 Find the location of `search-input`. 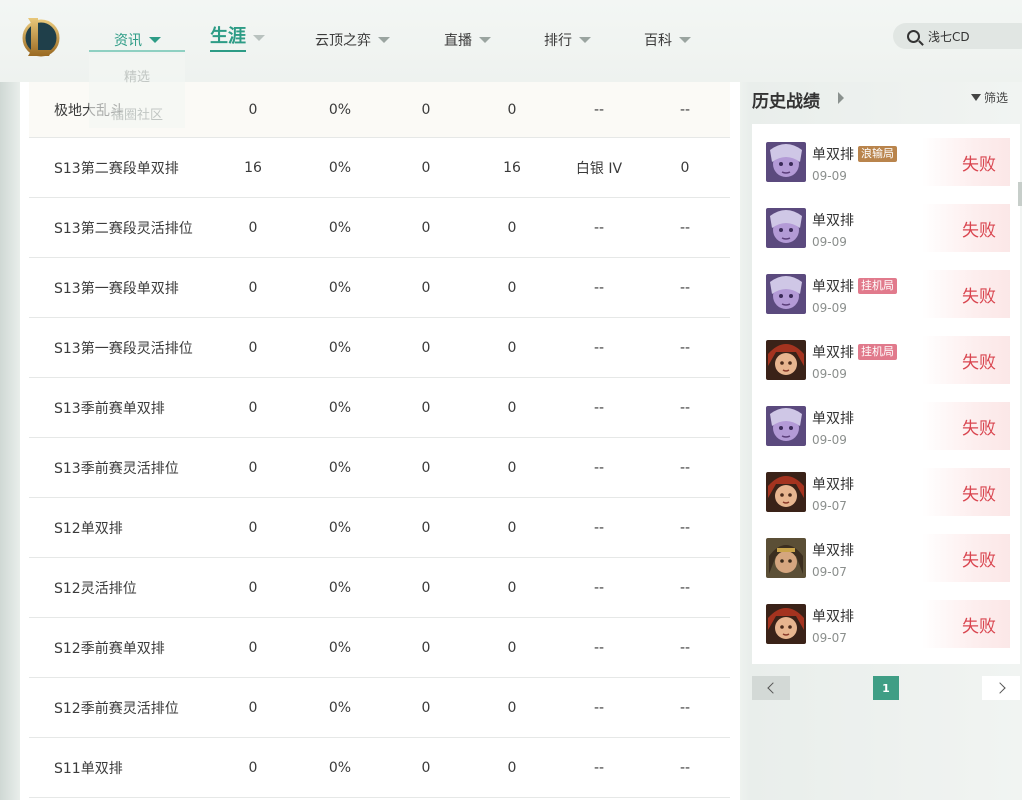

search-input is located at coordinates (973, 36).